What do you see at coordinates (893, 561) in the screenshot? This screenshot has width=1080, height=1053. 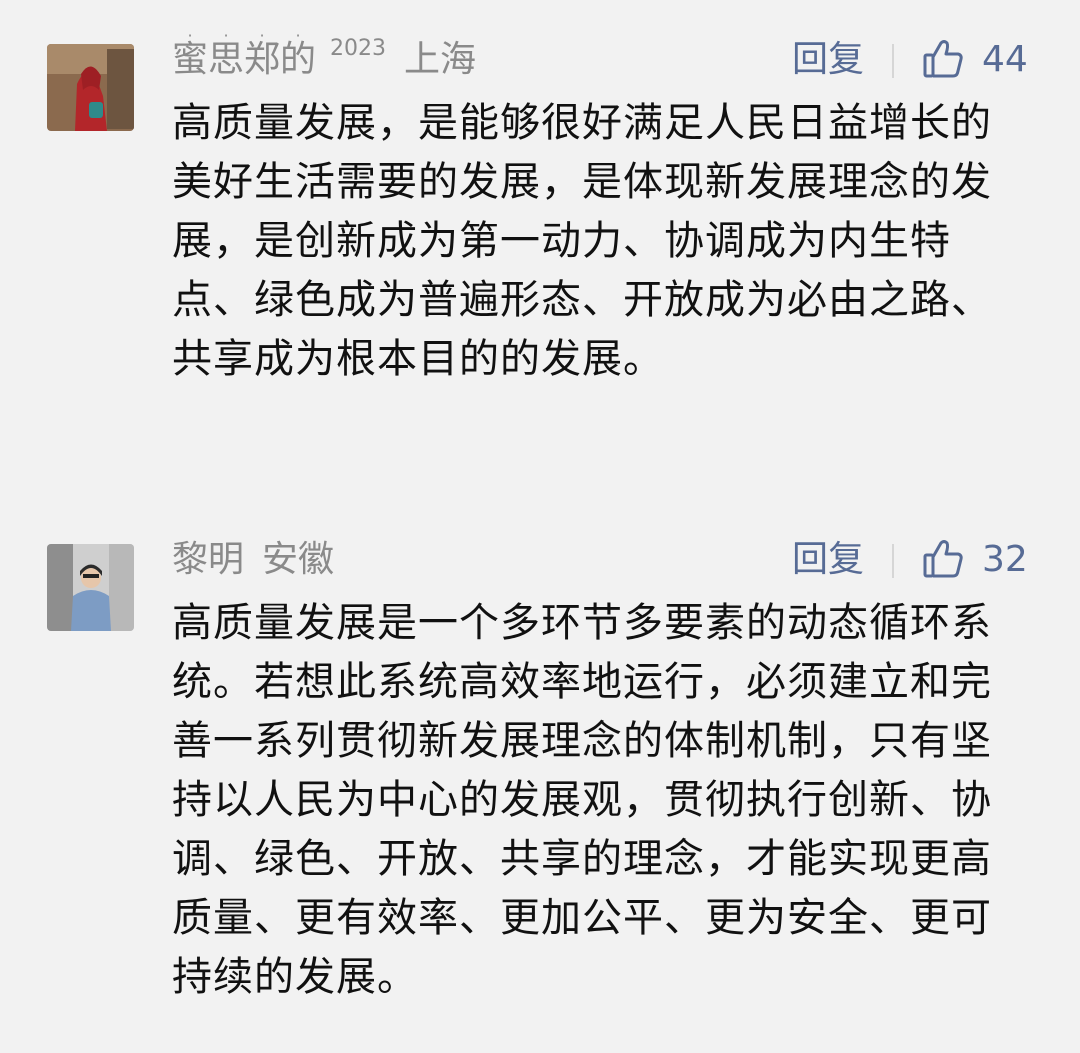 I see `divider` at bounding box center [893, 561].